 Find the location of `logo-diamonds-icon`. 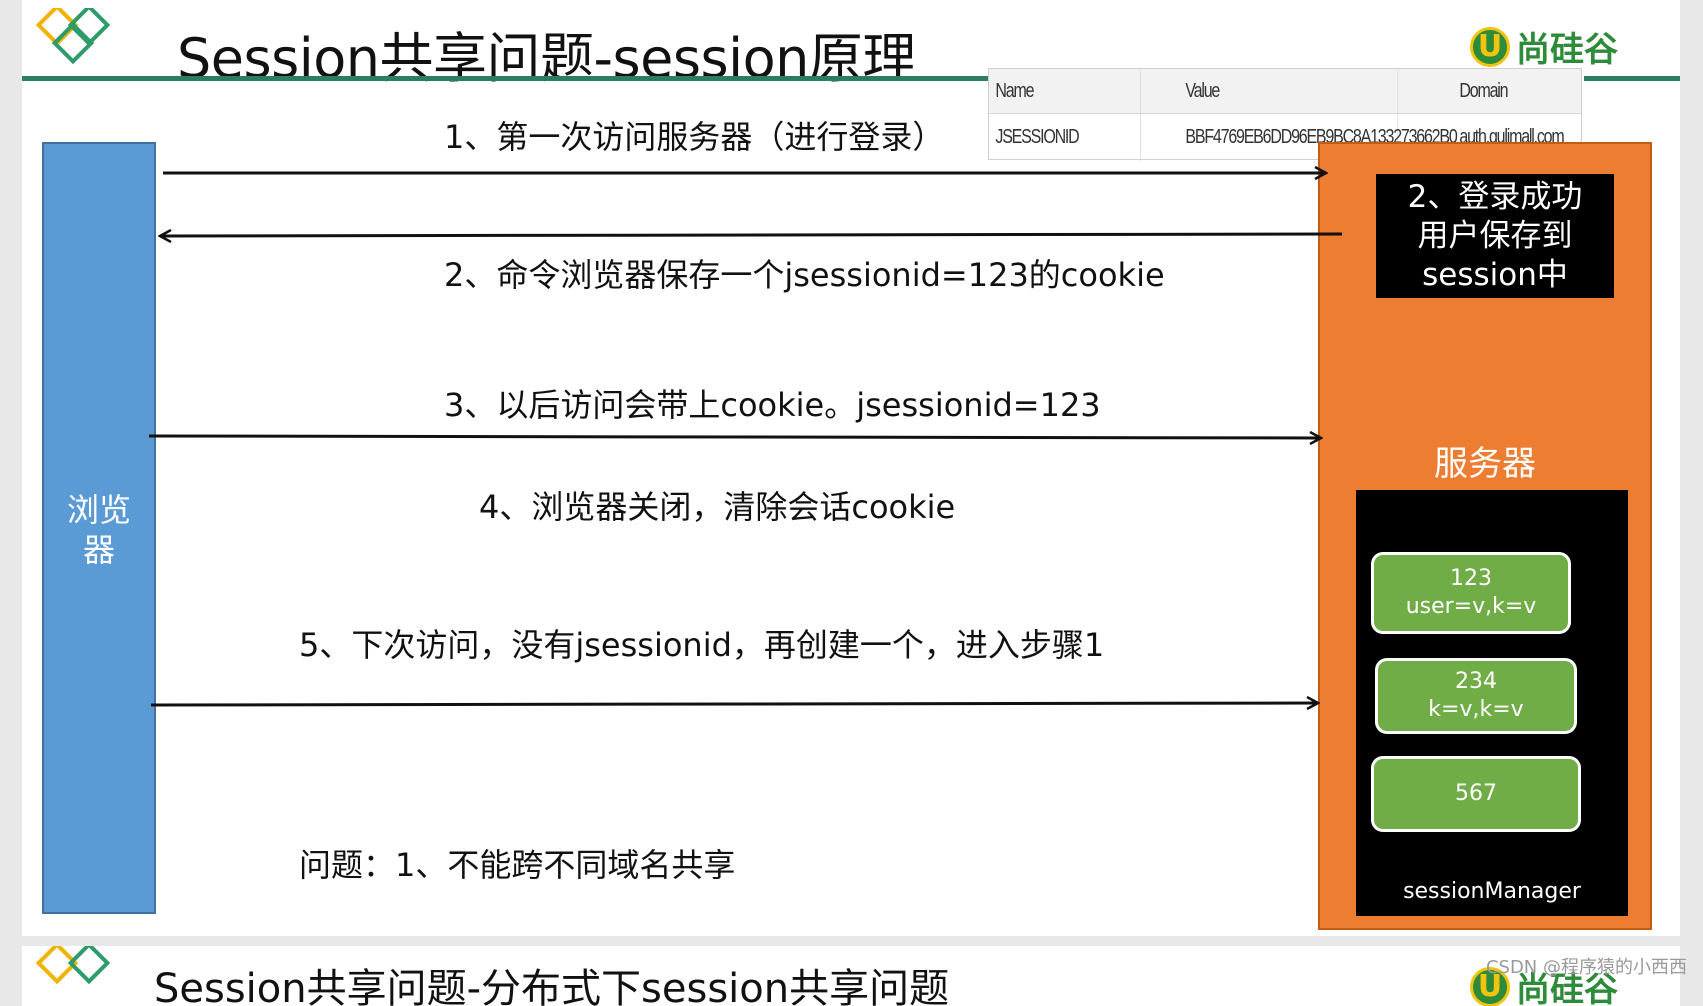

logo-diamonds-icon is located at coordinates (75, 976).